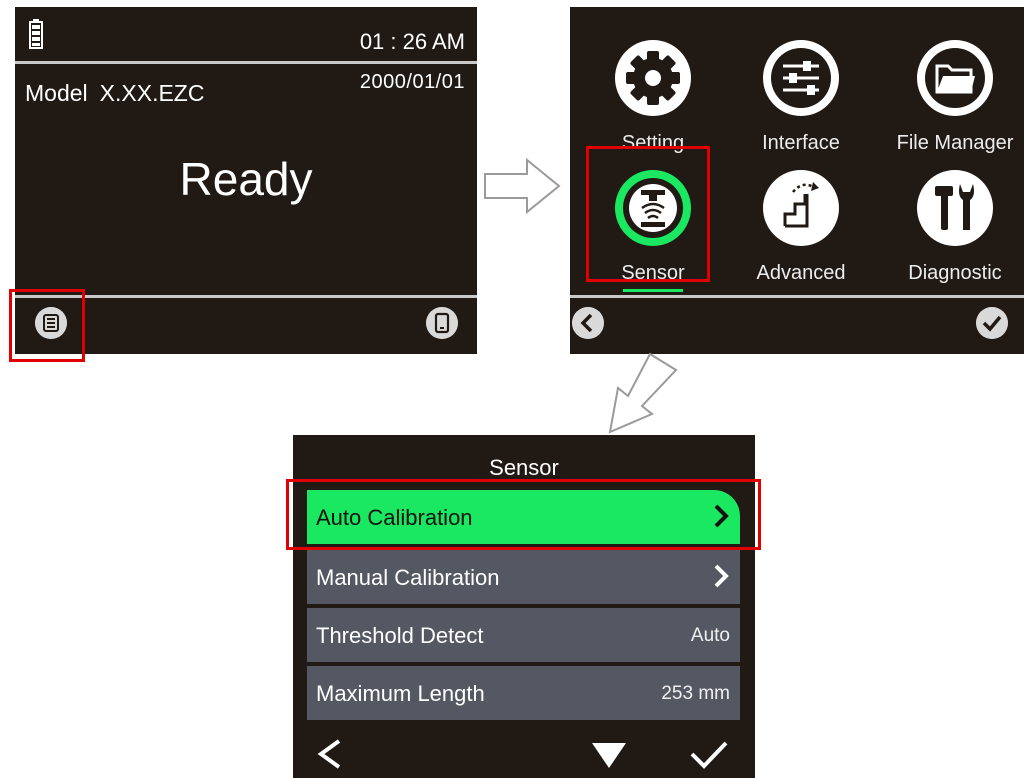 This screenshot has height=778, width=1024. I want to click on sliders-icon, so click(801, 78).